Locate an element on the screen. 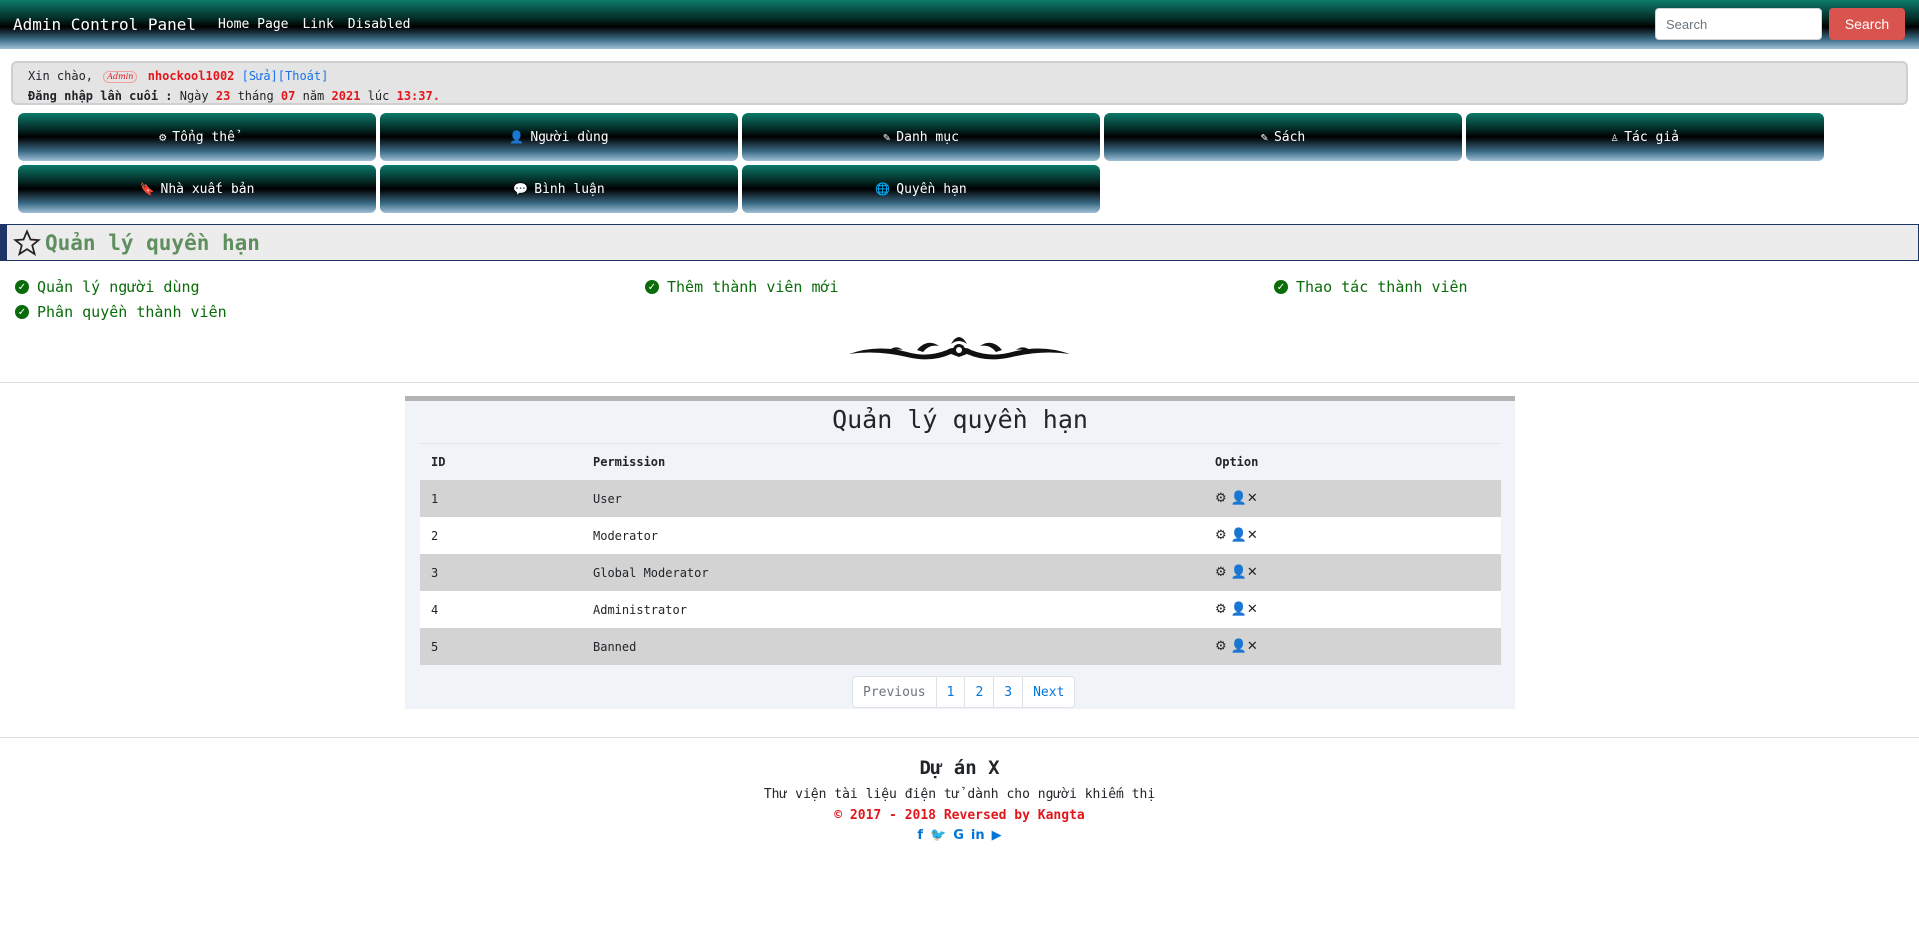  google-icon: G is located at coordinates (958, 835).